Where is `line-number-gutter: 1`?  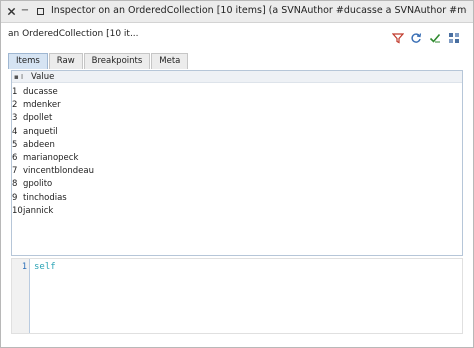
line-number-gutter: 1 is located at coordinates (21, 296).